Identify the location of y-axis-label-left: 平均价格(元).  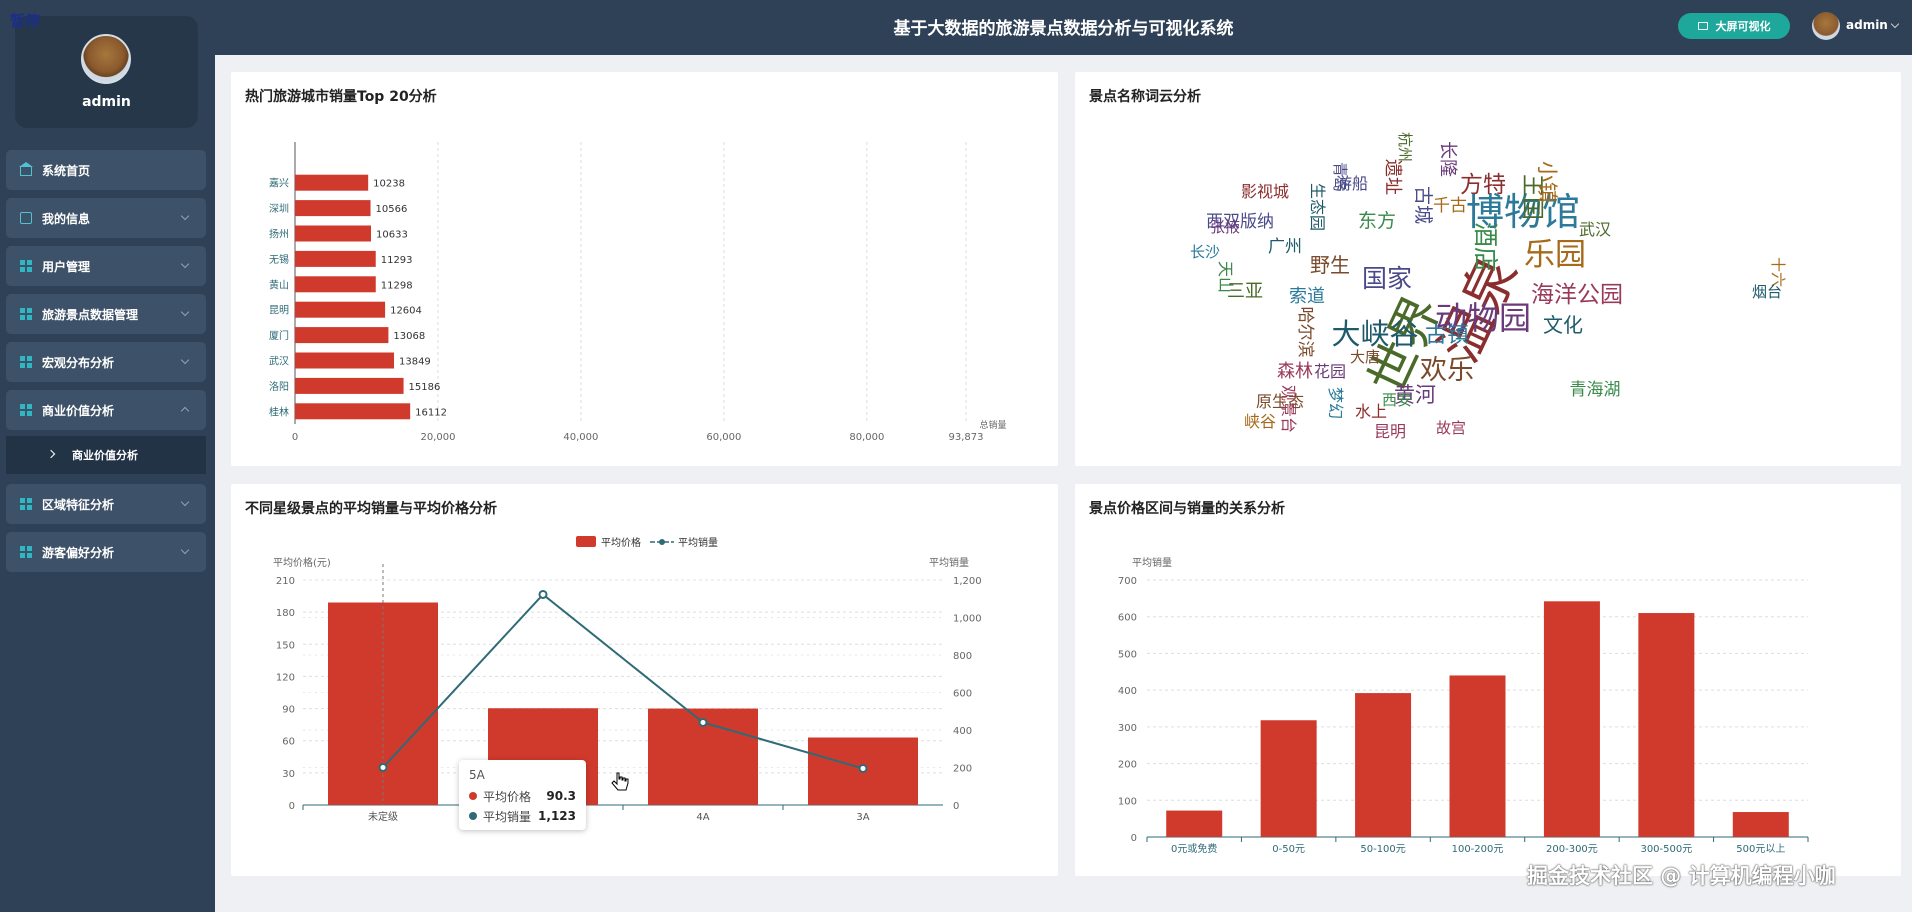
(302, 562).